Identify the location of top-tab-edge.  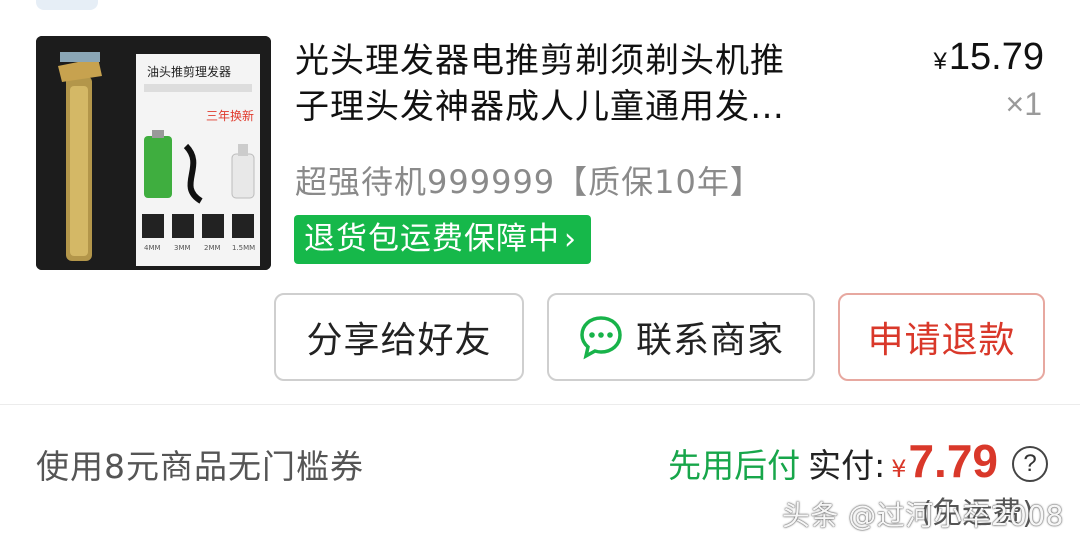
(67, 5).